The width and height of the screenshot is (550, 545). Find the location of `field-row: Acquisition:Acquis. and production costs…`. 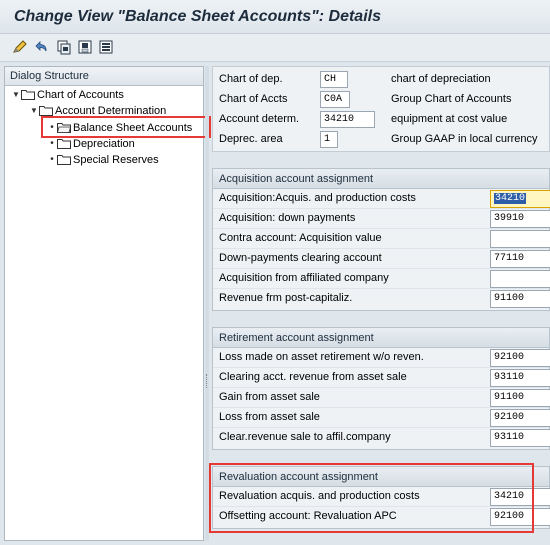

field-row: Acquisition:Acquis. and production costs… is located at coordinates (381, 199).